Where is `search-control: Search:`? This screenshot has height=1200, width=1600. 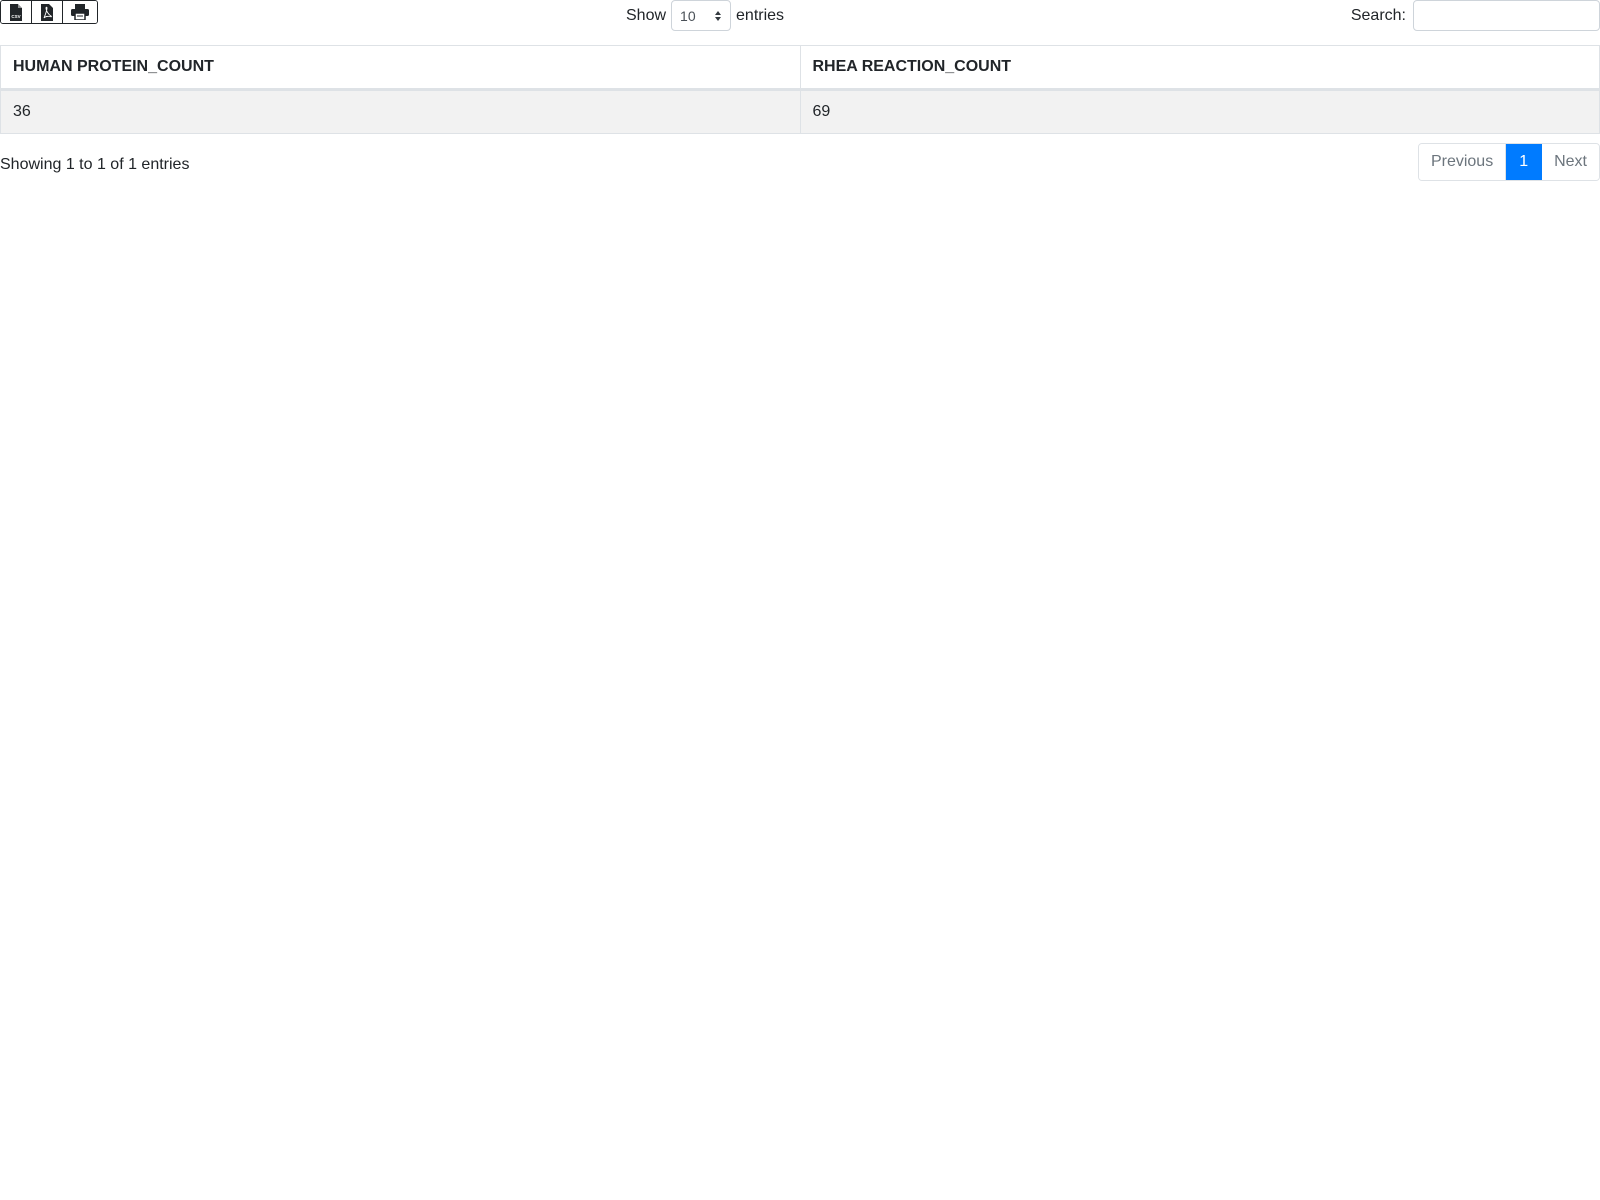 search-control: Search: is located at coordinates (1475, 15).